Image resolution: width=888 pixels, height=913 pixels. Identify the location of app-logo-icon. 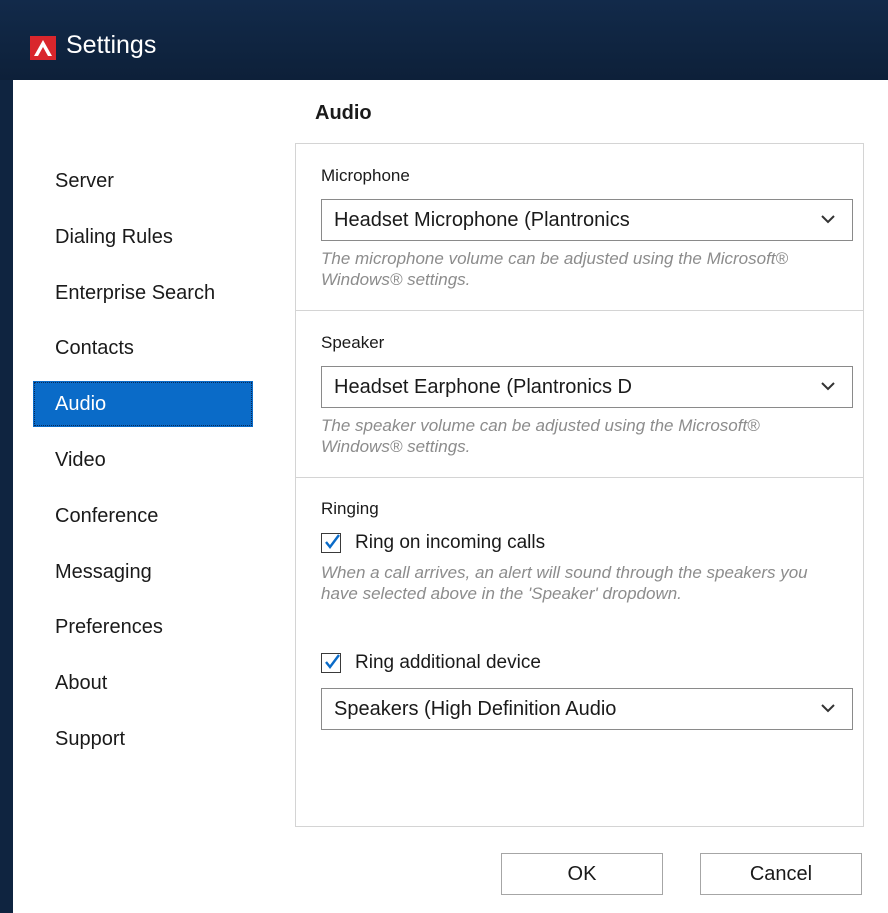
(43, 48).